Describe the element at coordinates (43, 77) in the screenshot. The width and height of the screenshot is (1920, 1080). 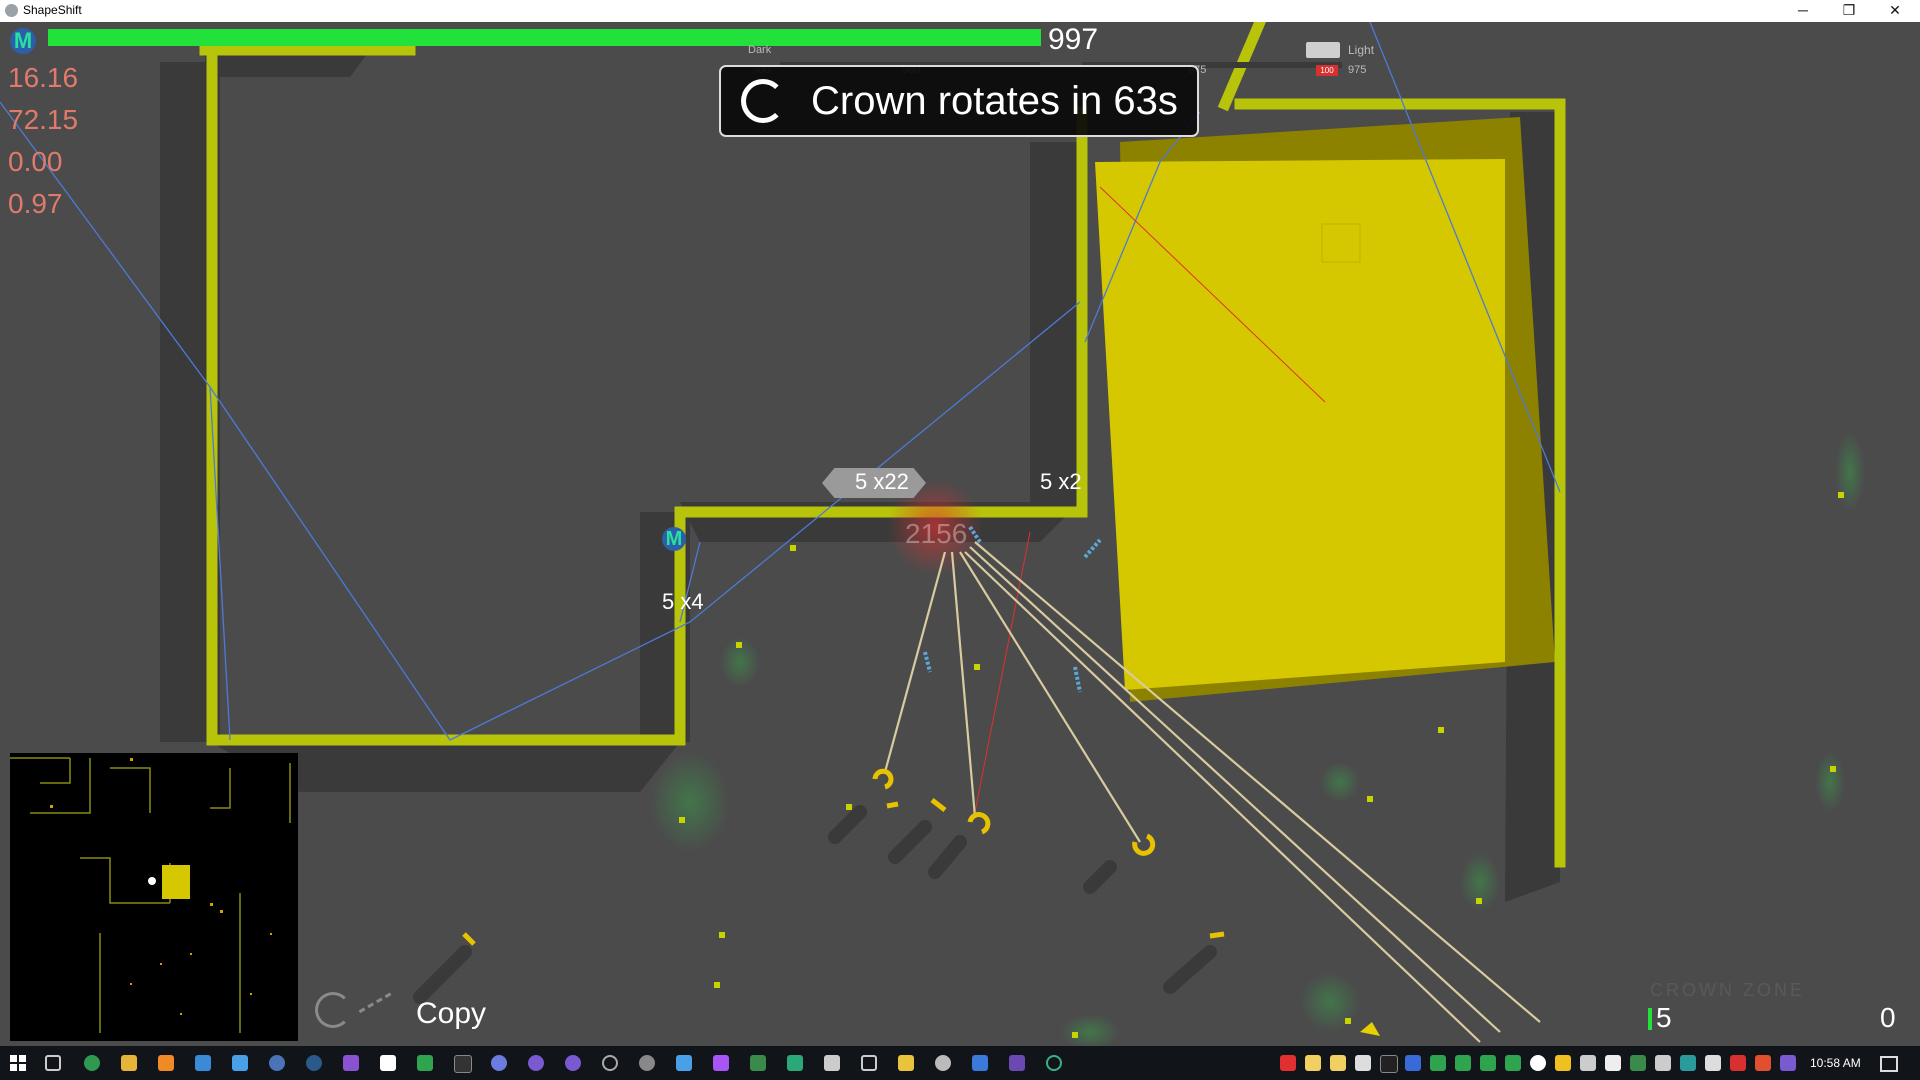
I see `debug-stat-1: 16.16` at that location.